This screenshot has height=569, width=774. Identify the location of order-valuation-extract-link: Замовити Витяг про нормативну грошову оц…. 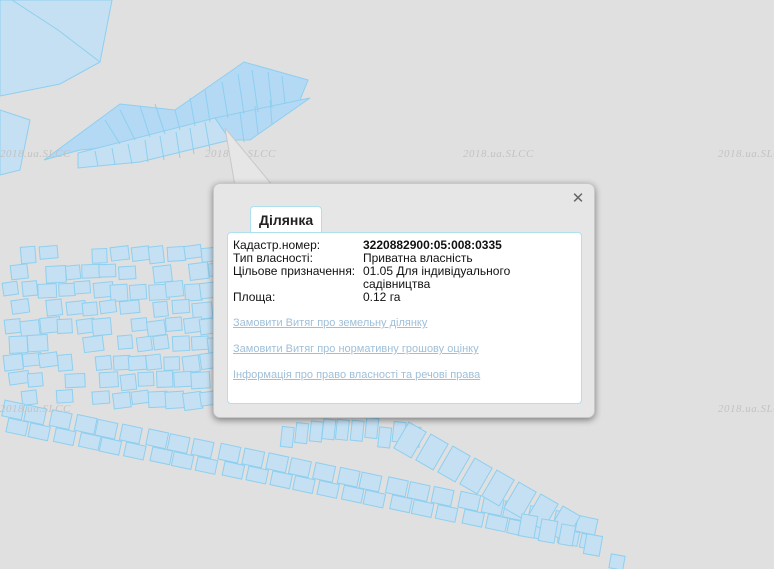
(356, 349).